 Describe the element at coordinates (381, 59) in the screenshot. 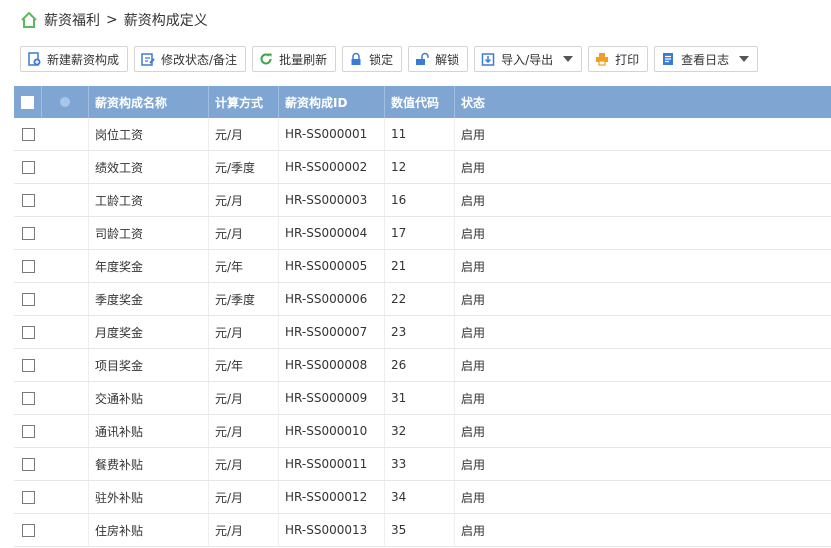

I see `lock-label: 锁定` at that location.